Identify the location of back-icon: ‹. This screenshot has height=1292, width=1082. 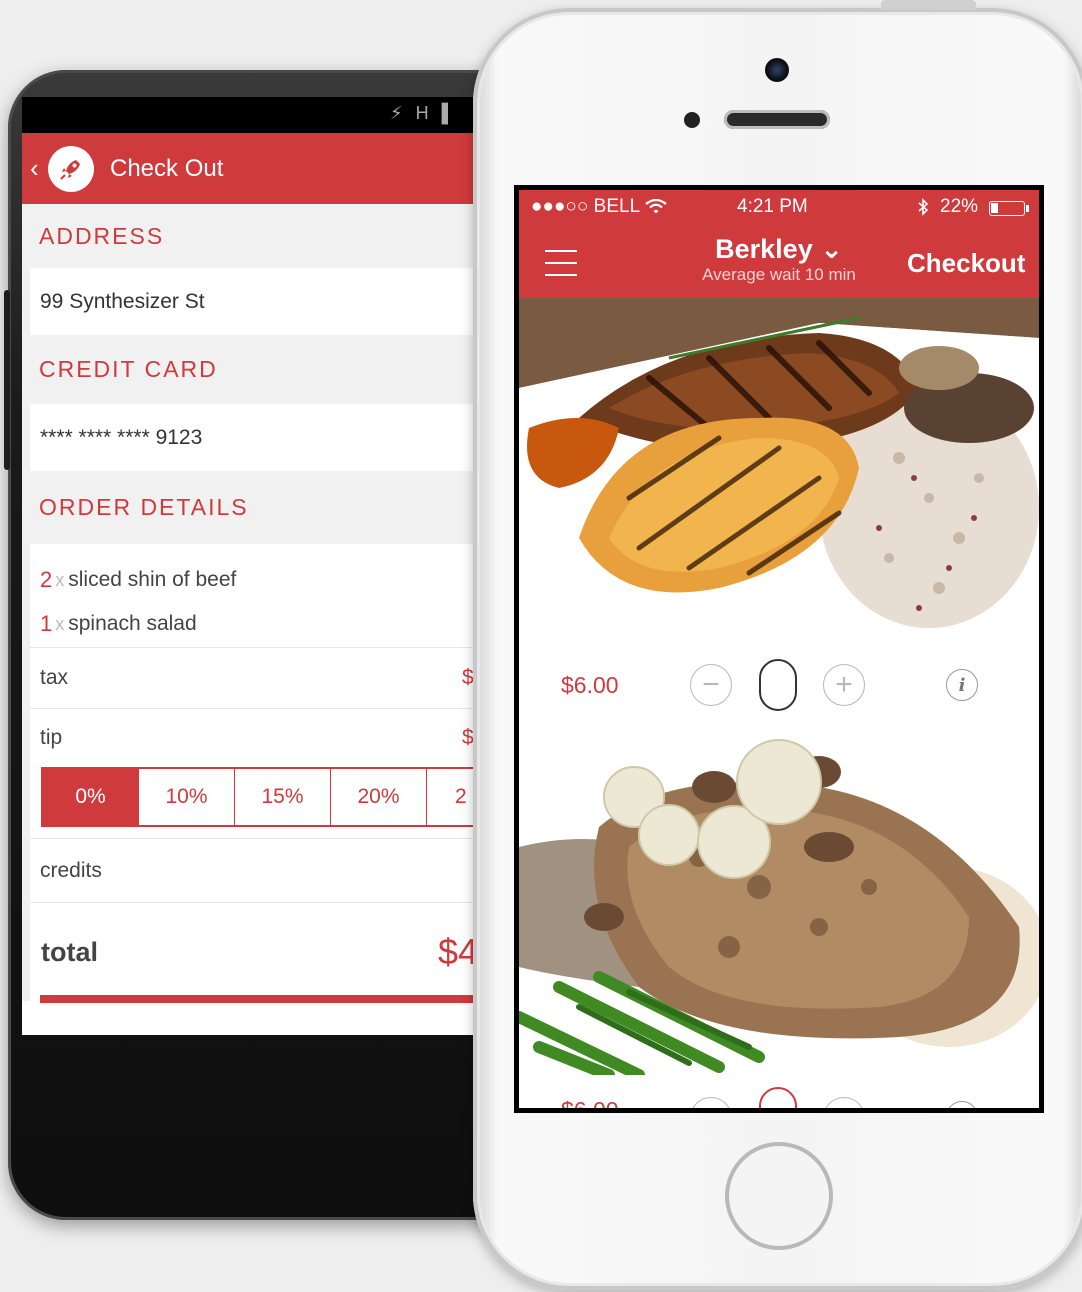
(37, 168).